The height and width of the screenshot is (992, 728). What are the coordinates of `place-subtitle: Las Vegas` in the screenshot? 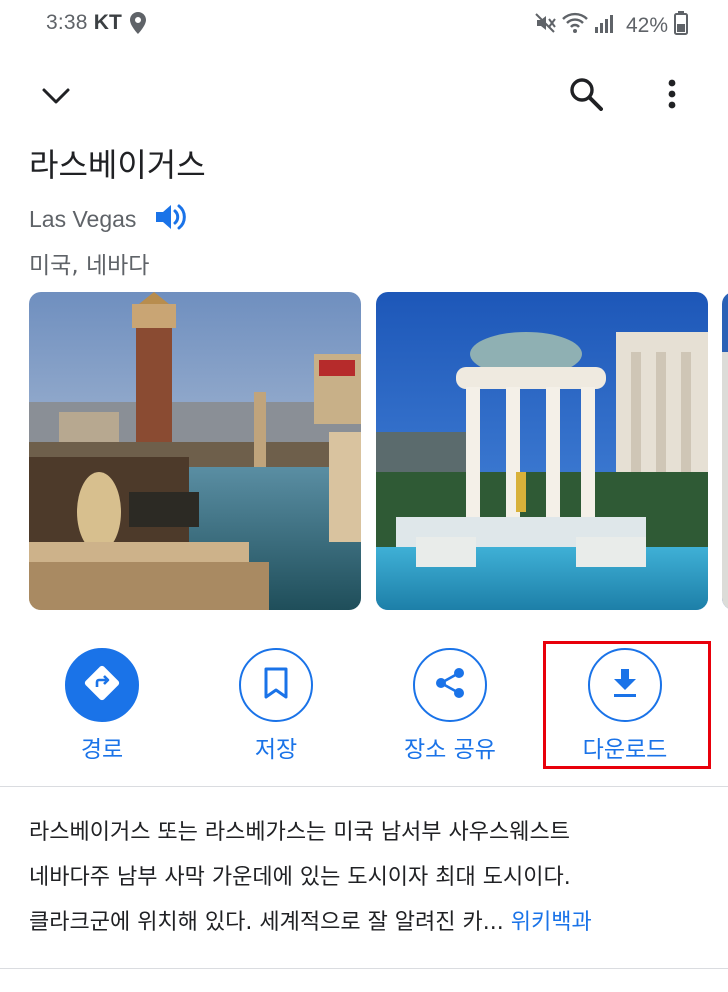 It's located at (83, 218).